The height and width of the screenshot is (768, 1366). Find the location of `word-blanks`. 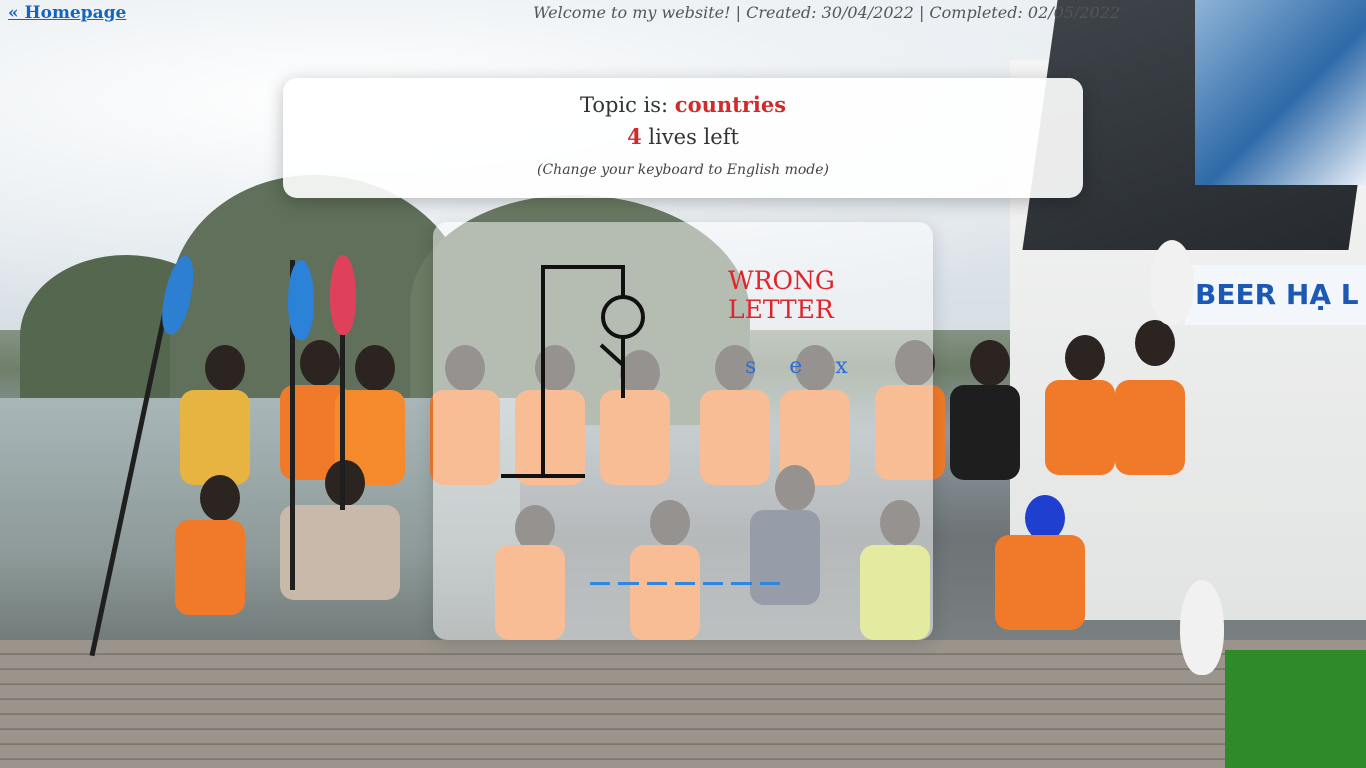

word-blanks is located at coordinates (685, 585).